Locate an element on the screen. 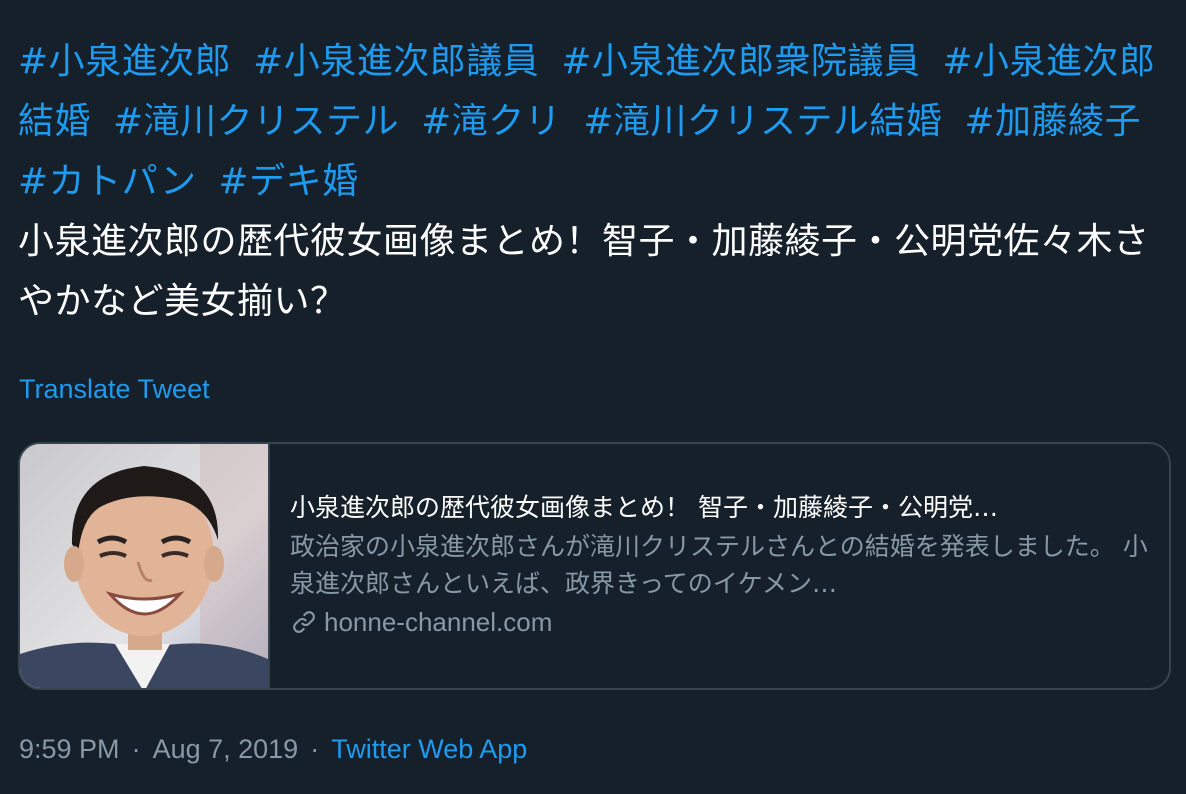 The height and width of the screenshot is (794, 1186). link-icon is located at coordinates (304, 622).